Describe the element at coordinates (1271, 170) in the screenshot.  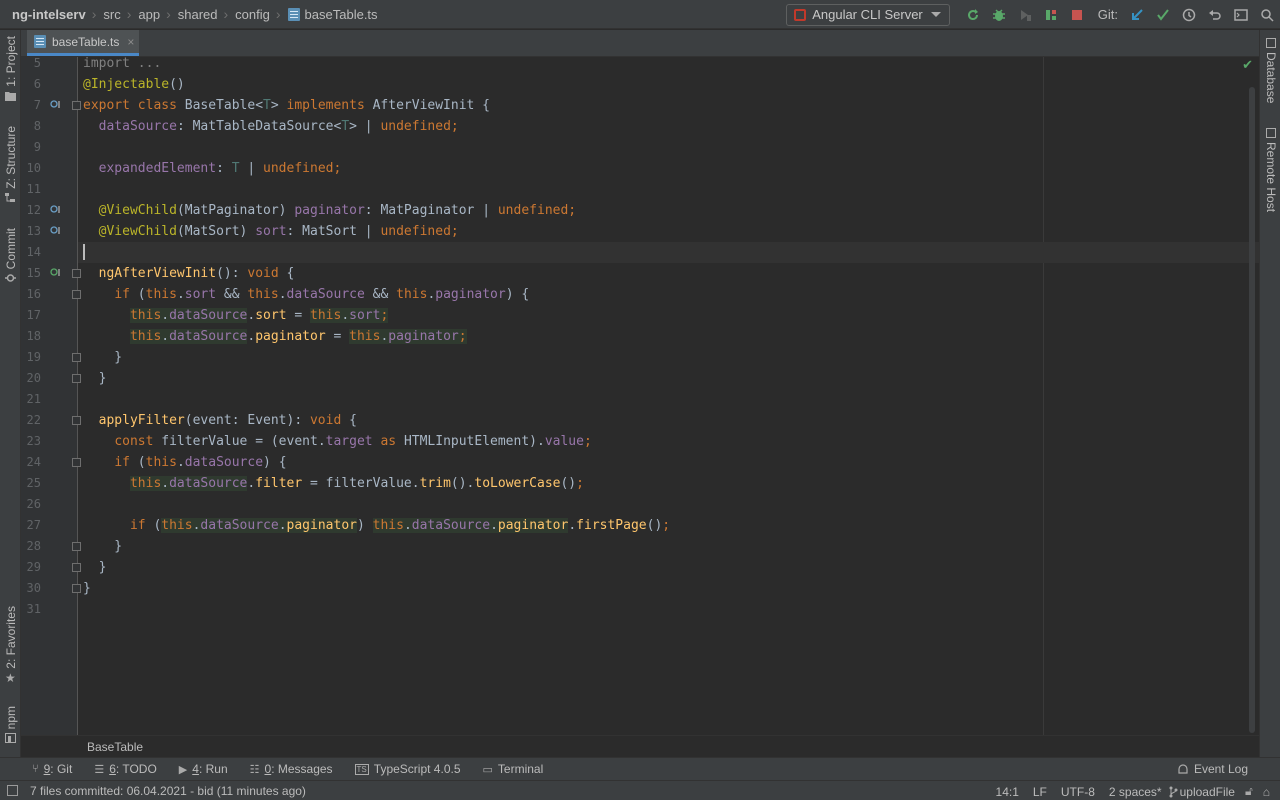
I see `remote-host-tool-button: Remote Host` at that location.